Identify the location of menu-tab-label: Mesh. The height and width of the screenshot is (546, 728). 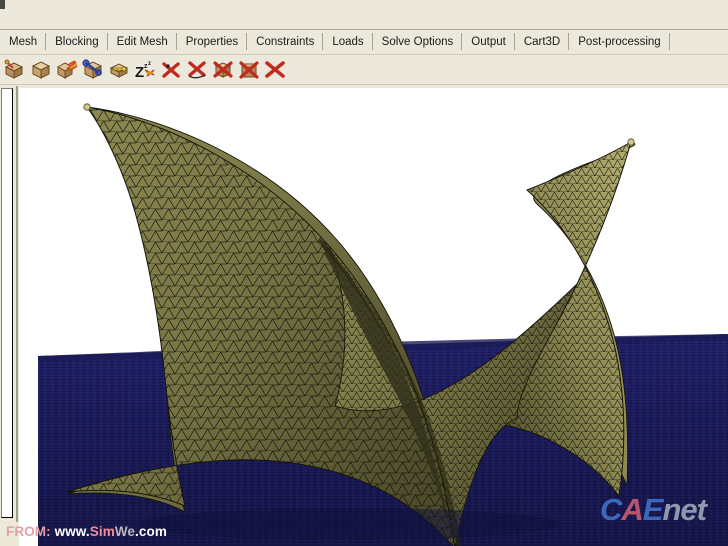
(23, 42).